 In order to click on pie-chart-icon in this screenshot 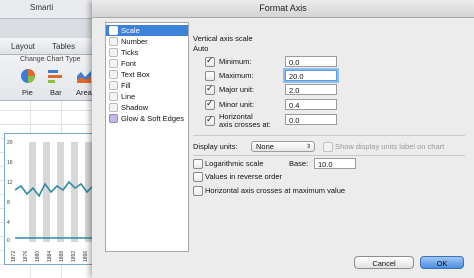, I will do `click(28, 76)`.